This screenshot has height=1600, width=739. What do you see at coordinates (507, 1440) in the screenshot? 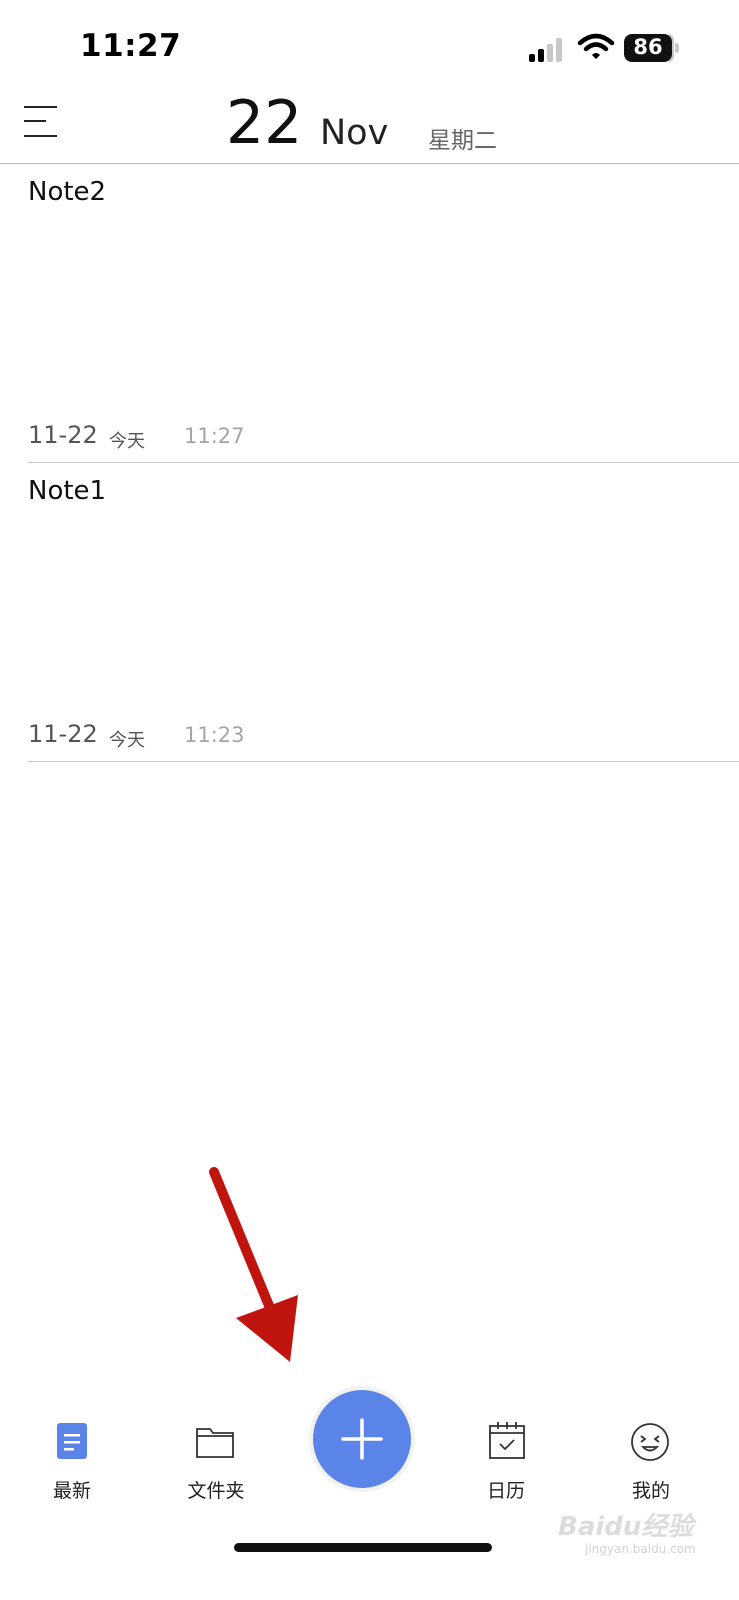
I see `calendar-check-icon` at bounding box center [507, 1440].